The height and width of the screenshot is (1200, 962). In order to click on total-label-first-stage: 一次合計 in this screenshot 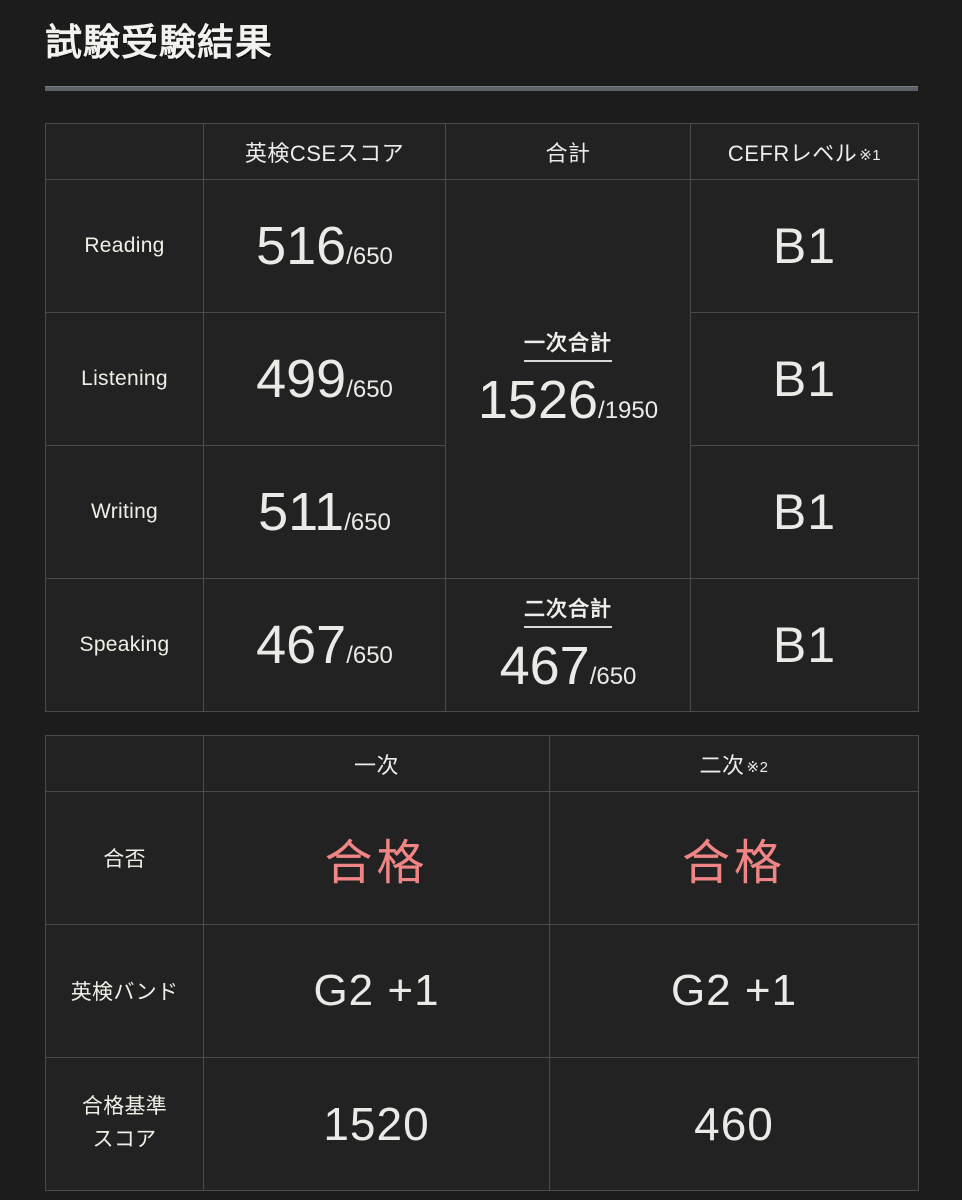, I will do `click(568, 344)`.